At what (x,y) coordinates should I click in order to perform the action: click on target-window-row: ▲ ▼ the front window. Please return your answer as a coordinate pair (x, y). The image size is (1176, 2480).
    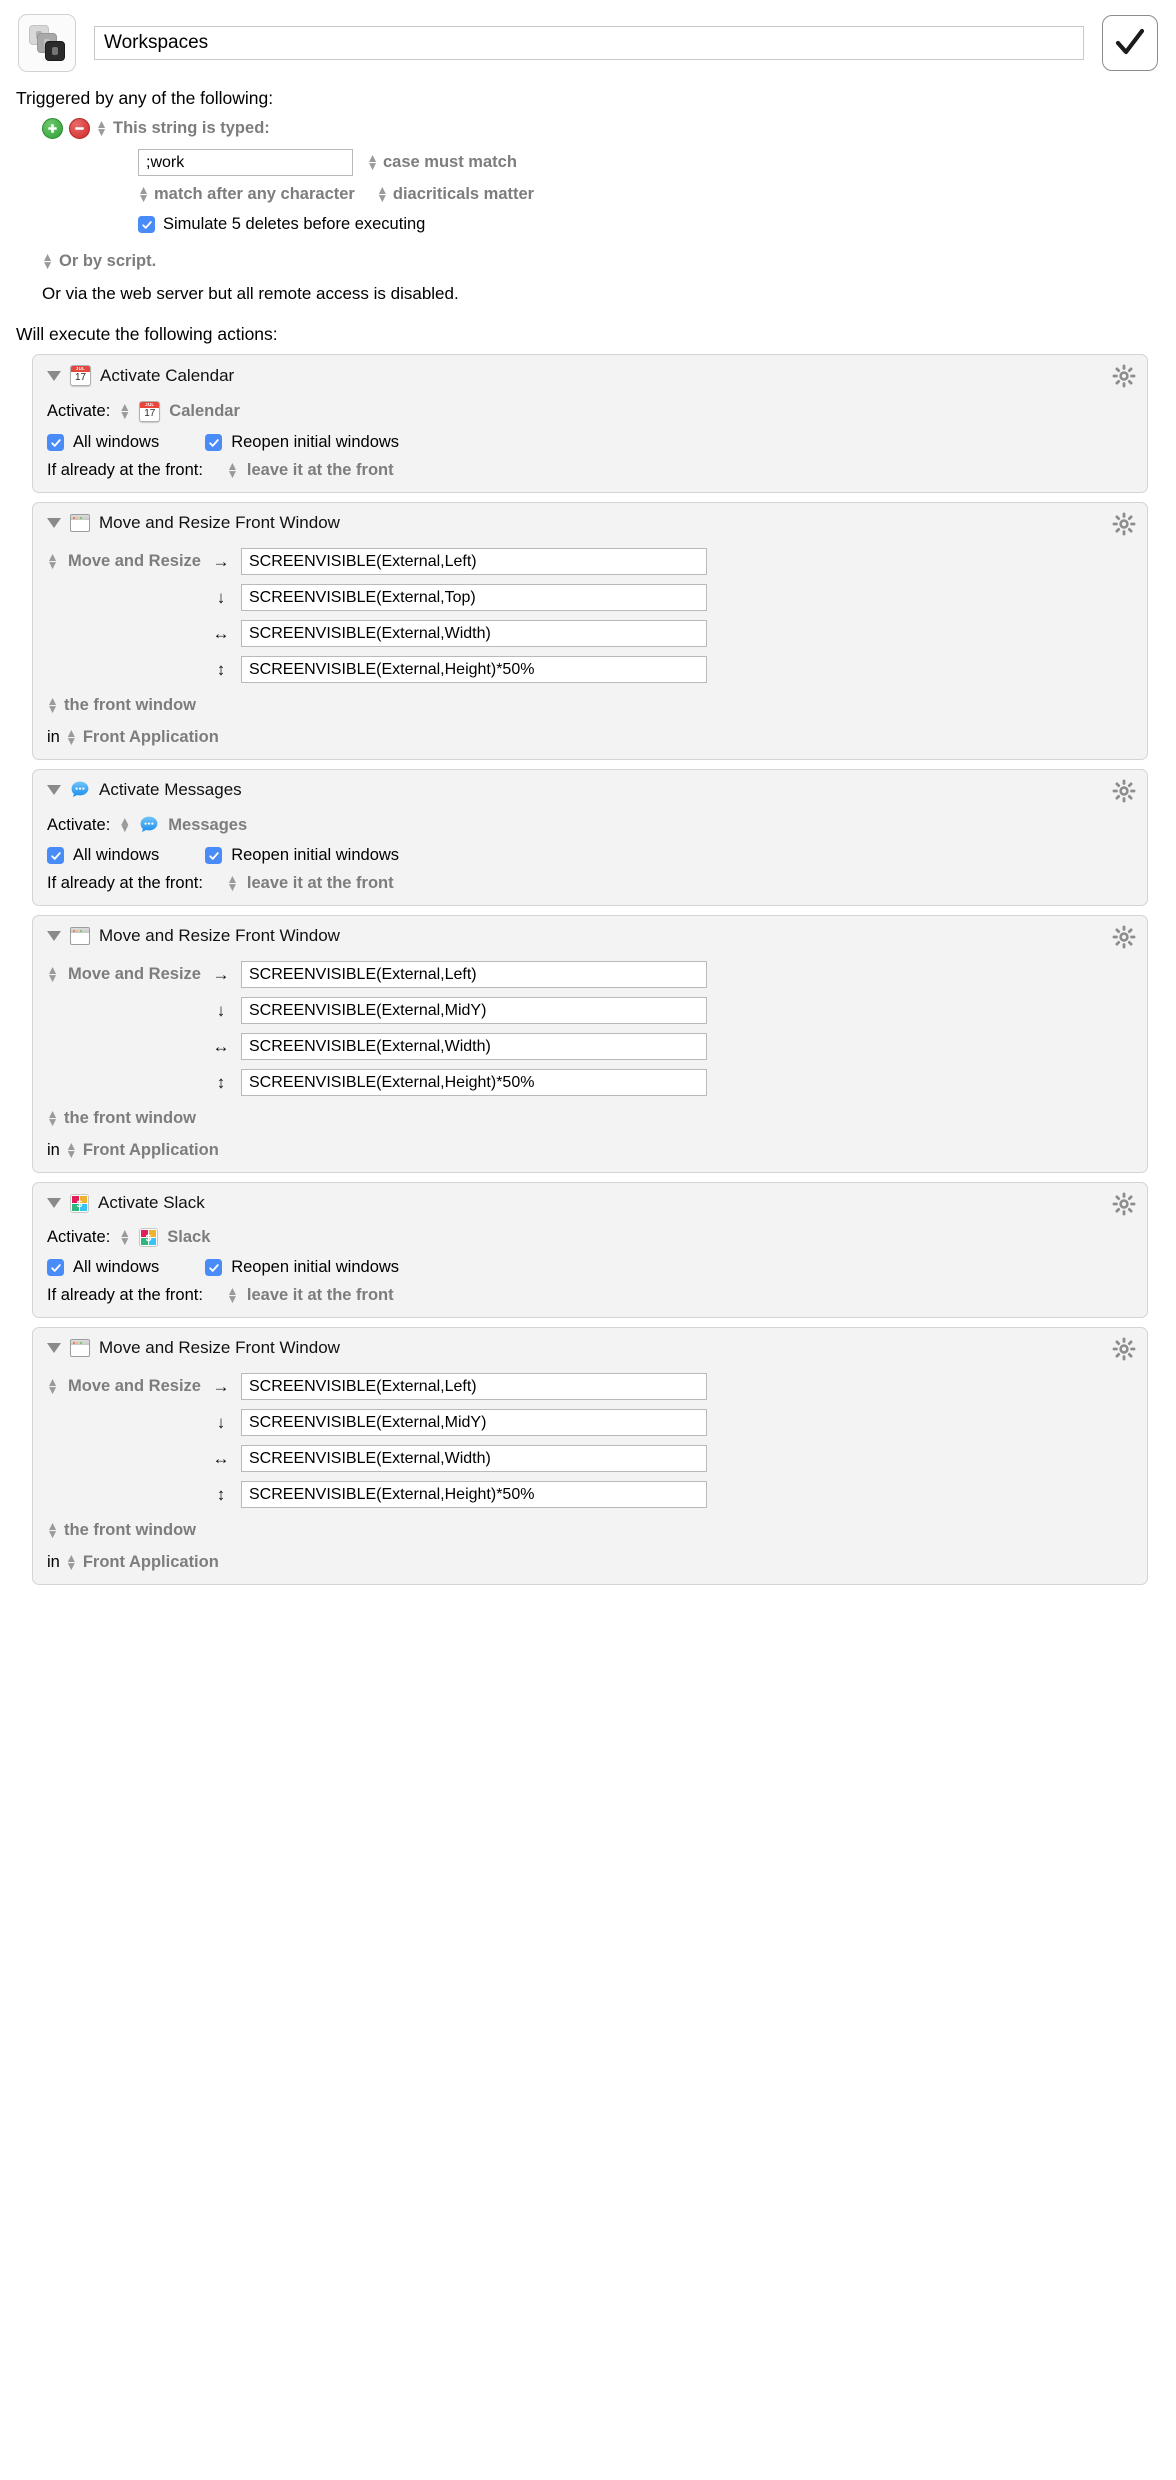
    Looking at the image, I should click on (590, 1112).